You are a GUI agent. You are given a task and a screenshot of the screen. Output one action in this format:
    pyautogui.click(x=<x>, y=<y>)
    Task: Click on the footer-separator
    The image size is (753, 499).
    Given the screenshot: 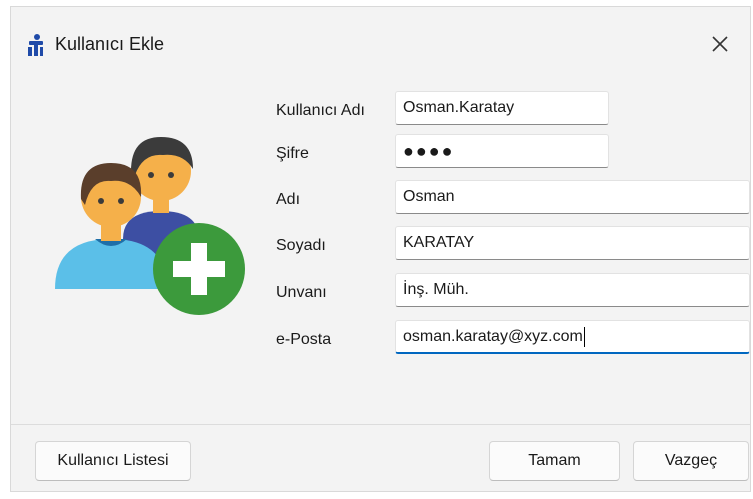 What is the action you would take?
    pyautogui.click(x=380, y=424)
    